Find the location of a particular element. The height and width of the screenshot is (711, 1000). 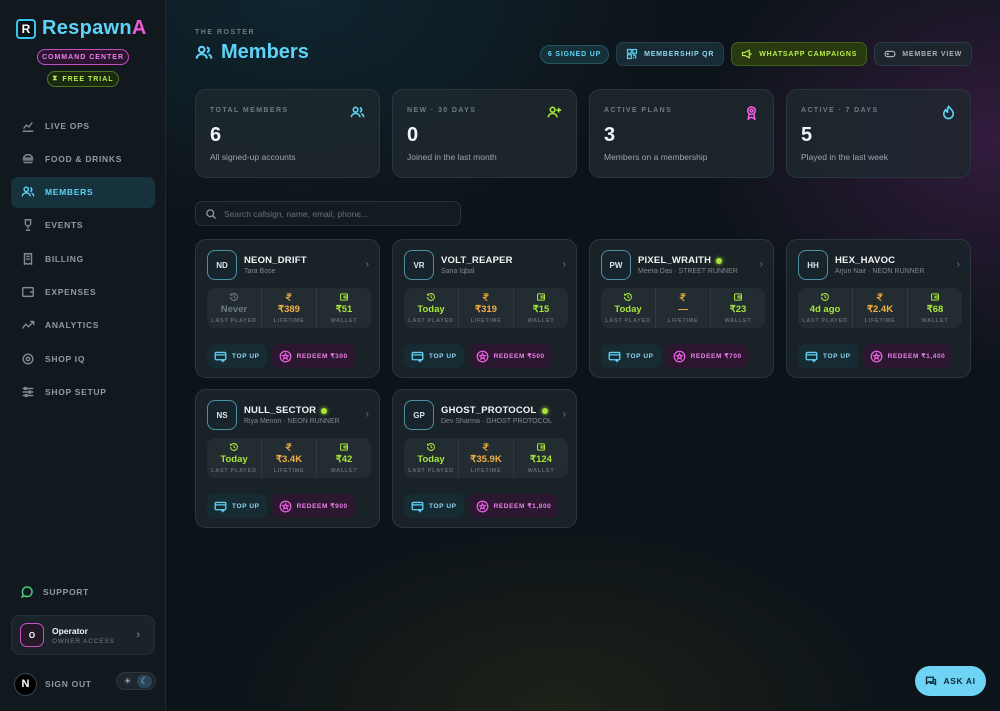

last-played-value: 4d ago is located at coordinates (825, 309).